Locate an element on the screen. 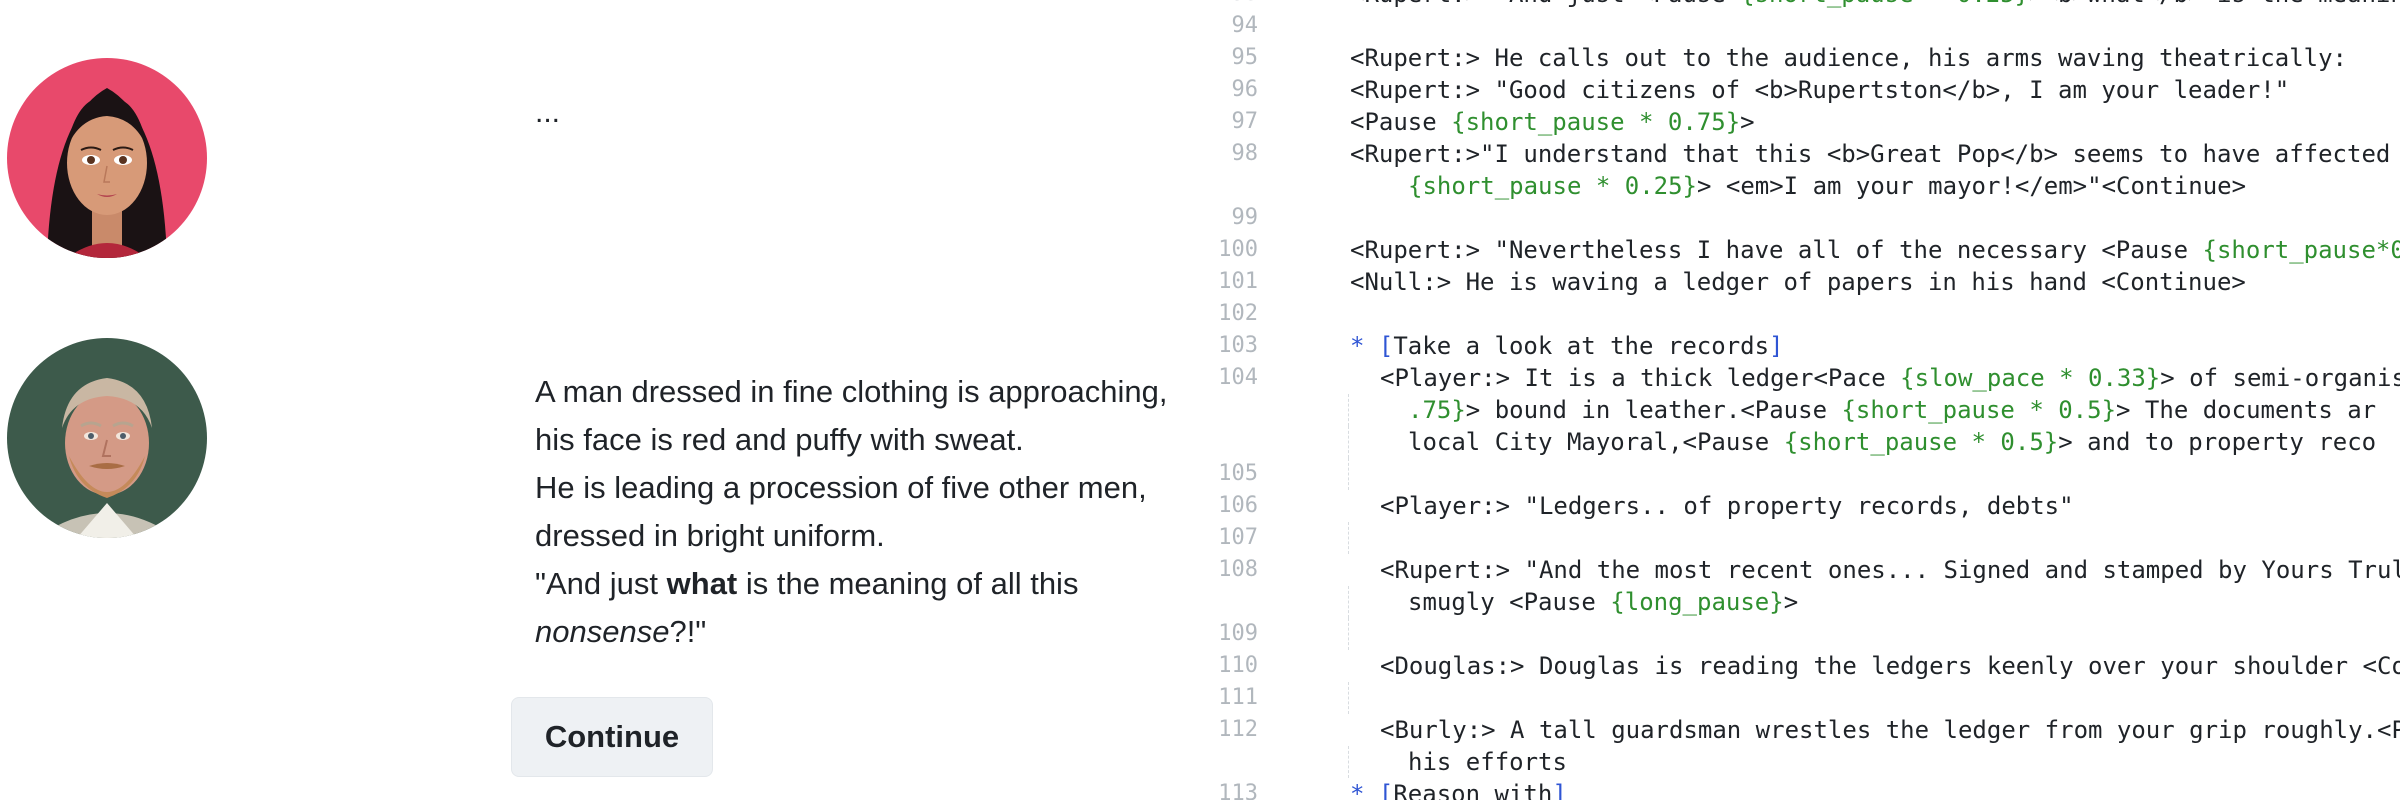 This screenshot has height=800, width=2400. code-token: > <em>I am your mayor!</em>"<Continue> is located at coordinates (1971, 186).